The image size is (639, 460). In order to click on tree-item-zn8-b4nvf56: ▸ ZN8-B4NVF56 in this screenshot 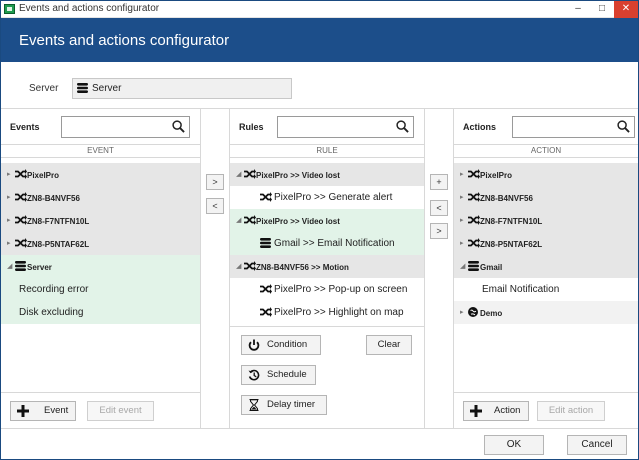, I will do `click(100, 197)`.